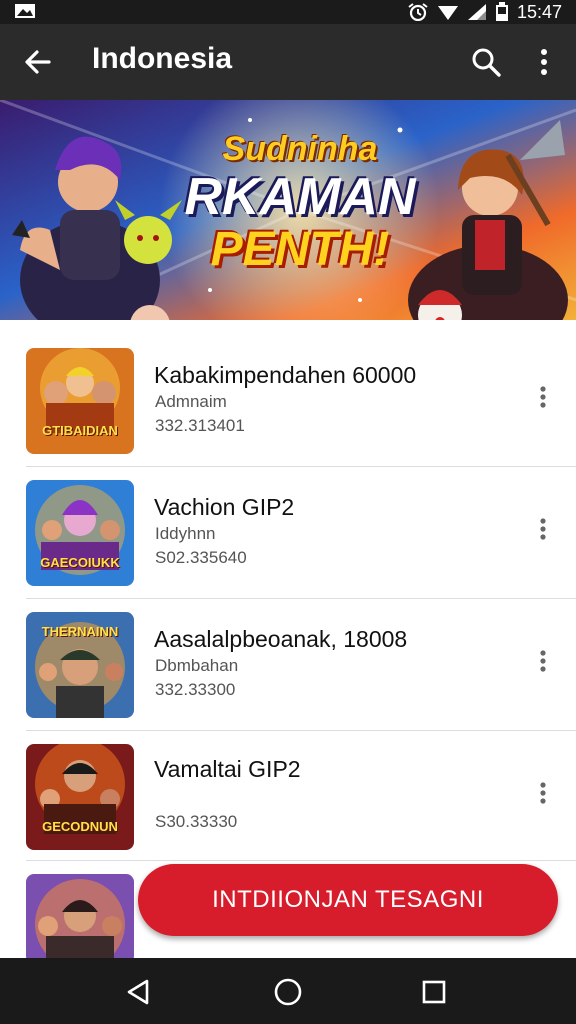 This screenshot has height=1024, width=576. I want to click on item-title: Vamaltai GIP2, so click(227, 769).